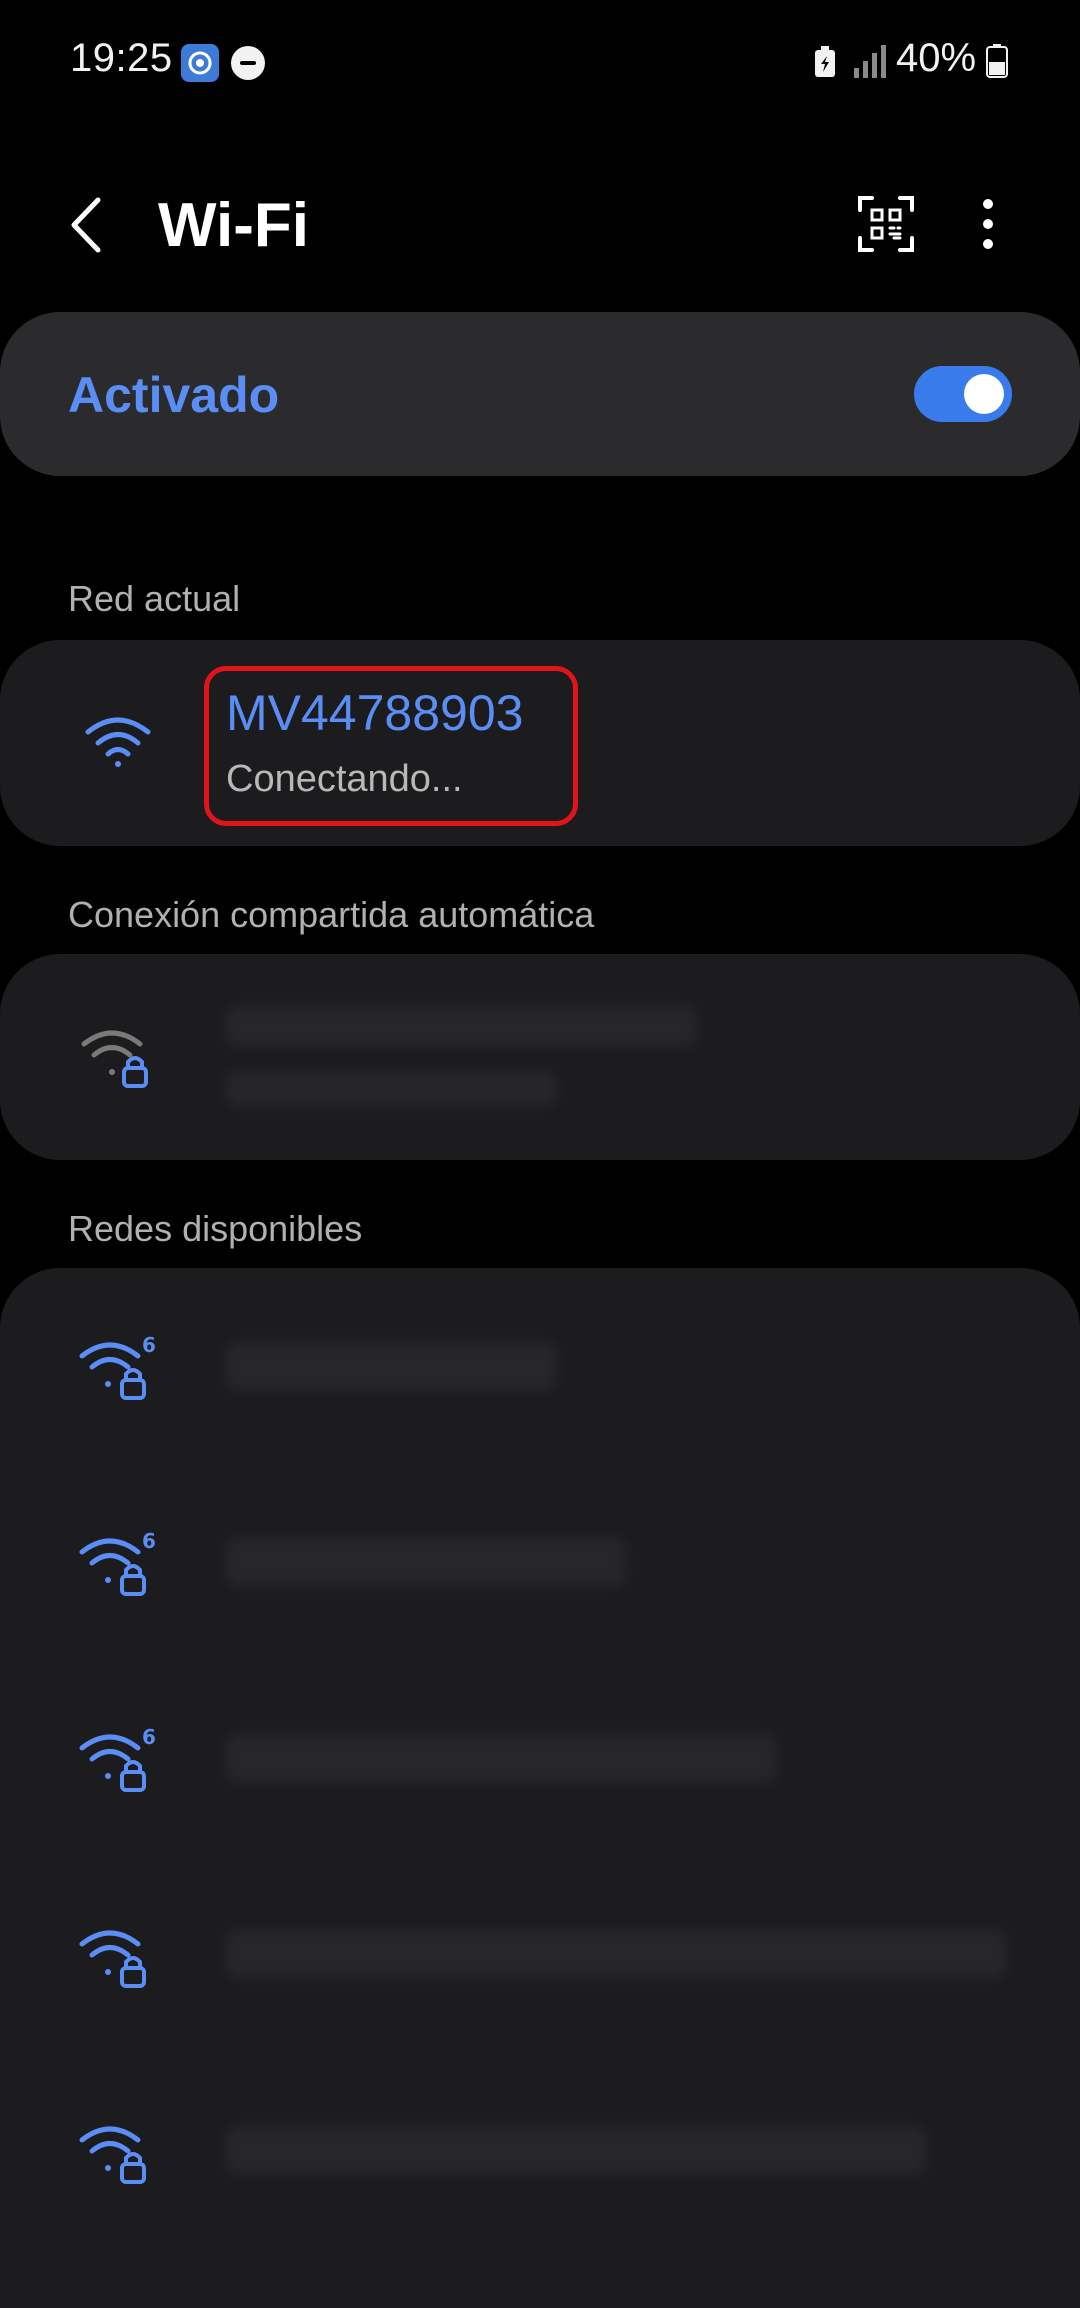 The width and height of the screenshot is (1080, 2308). I want to click on wifi-toggle-card: Activado, so click(540, 394).